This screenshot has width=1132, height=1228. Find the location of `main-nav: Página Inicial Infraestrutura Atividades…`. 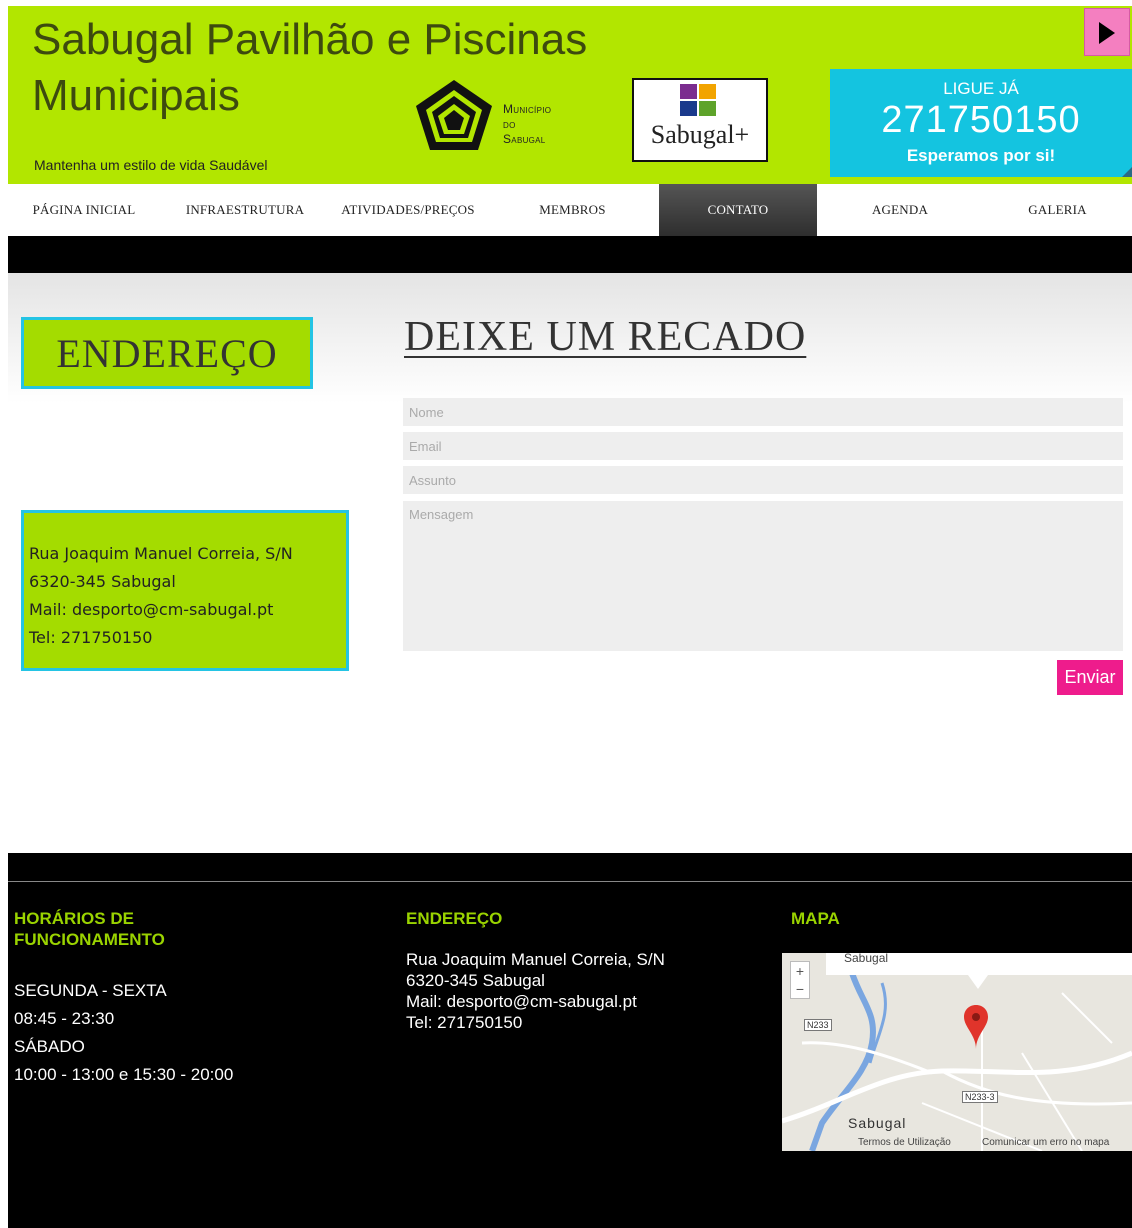

main-nav: Página Inicial Infraestrutura Atividades… is located at coordinates (570, 210).